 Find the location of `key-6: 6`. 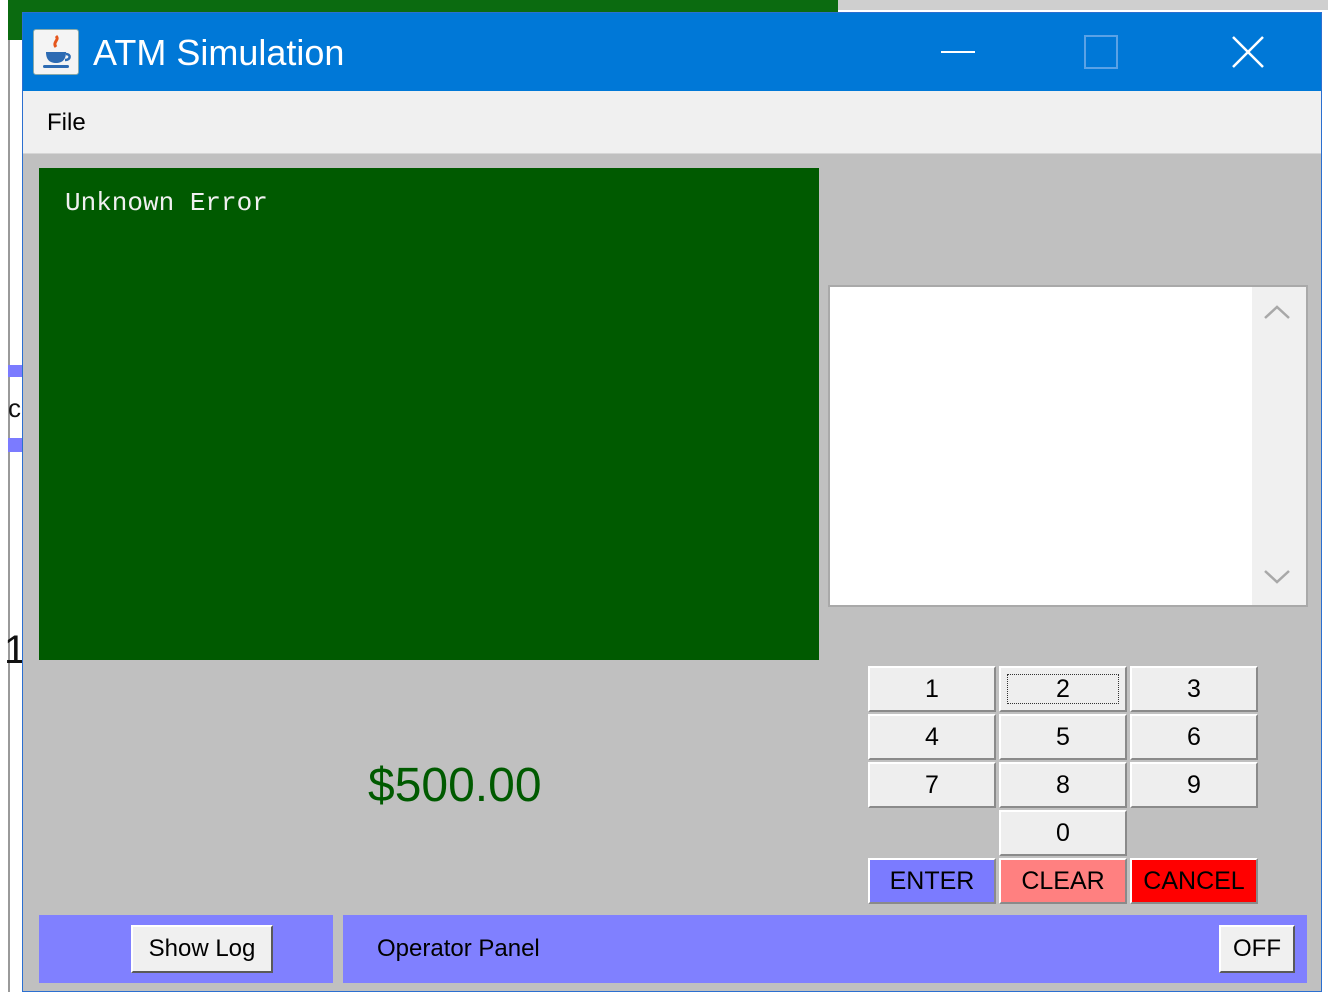

key-6: 6 is located at coordinates (1194, 737).